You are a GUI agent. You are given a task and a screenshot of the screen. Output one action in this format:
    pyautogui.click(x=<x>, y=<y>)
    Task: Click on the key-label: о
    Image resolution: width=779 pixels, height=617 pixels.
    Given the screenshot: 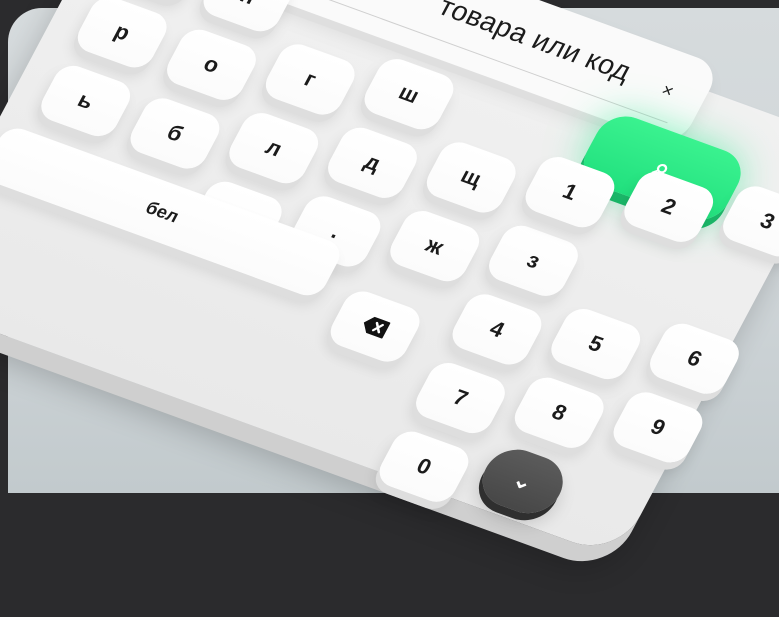 What is the action you would take?
    pyautogui.click(x=211, y=64)
    